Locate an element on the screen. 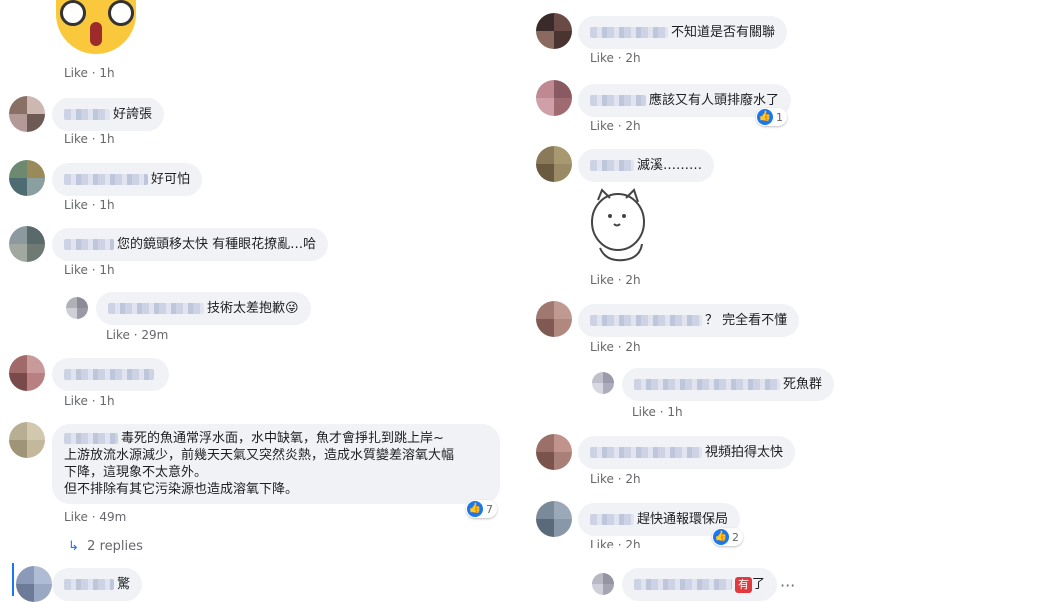 The image size is (1060, 602). comment-meta: Like · 49m is located at coordinates (95, 517).